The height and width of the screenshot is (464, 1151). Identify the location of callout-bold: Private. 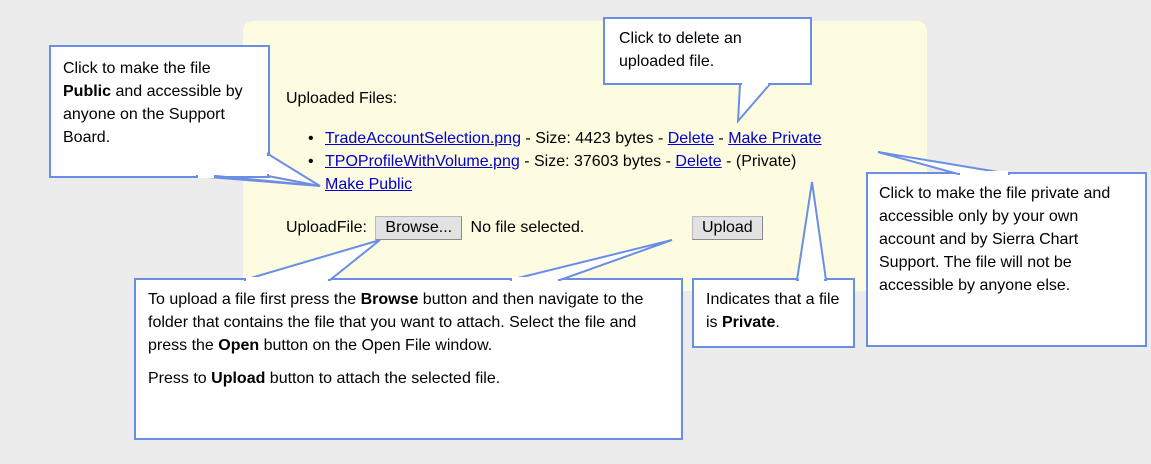
(749, 322).